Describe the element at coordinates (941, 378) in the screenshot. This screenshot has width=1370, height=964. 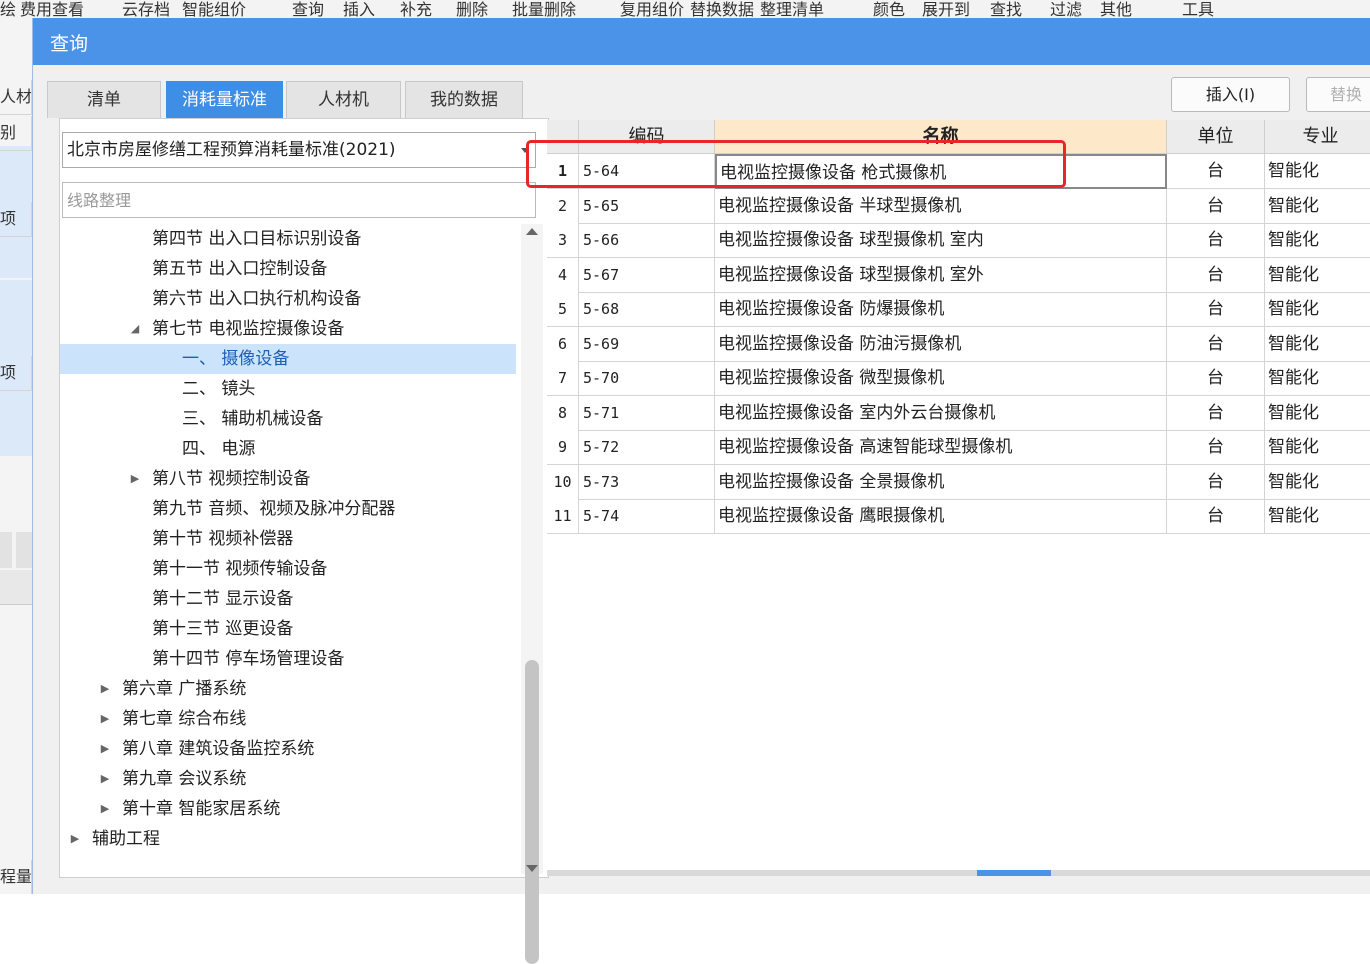
I see `name-cell: 电视监控摄像设备 微型摄像机` at that location.